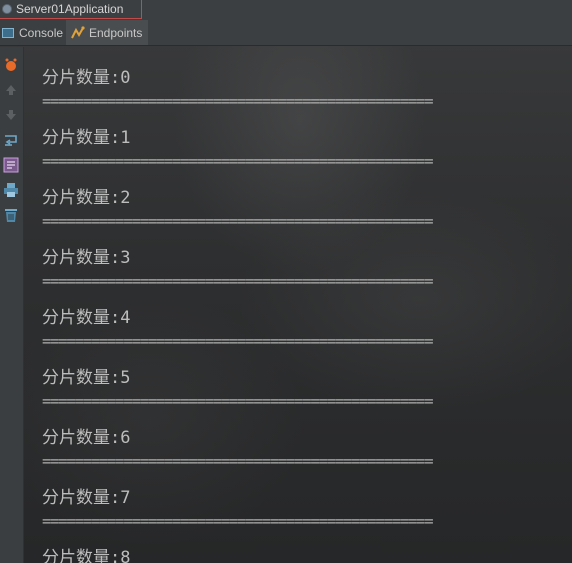  What do you see at coordinates (86, 258) in the screenshot?
I see `console-line: 分片数量:3` at bounding box center [86, 258].